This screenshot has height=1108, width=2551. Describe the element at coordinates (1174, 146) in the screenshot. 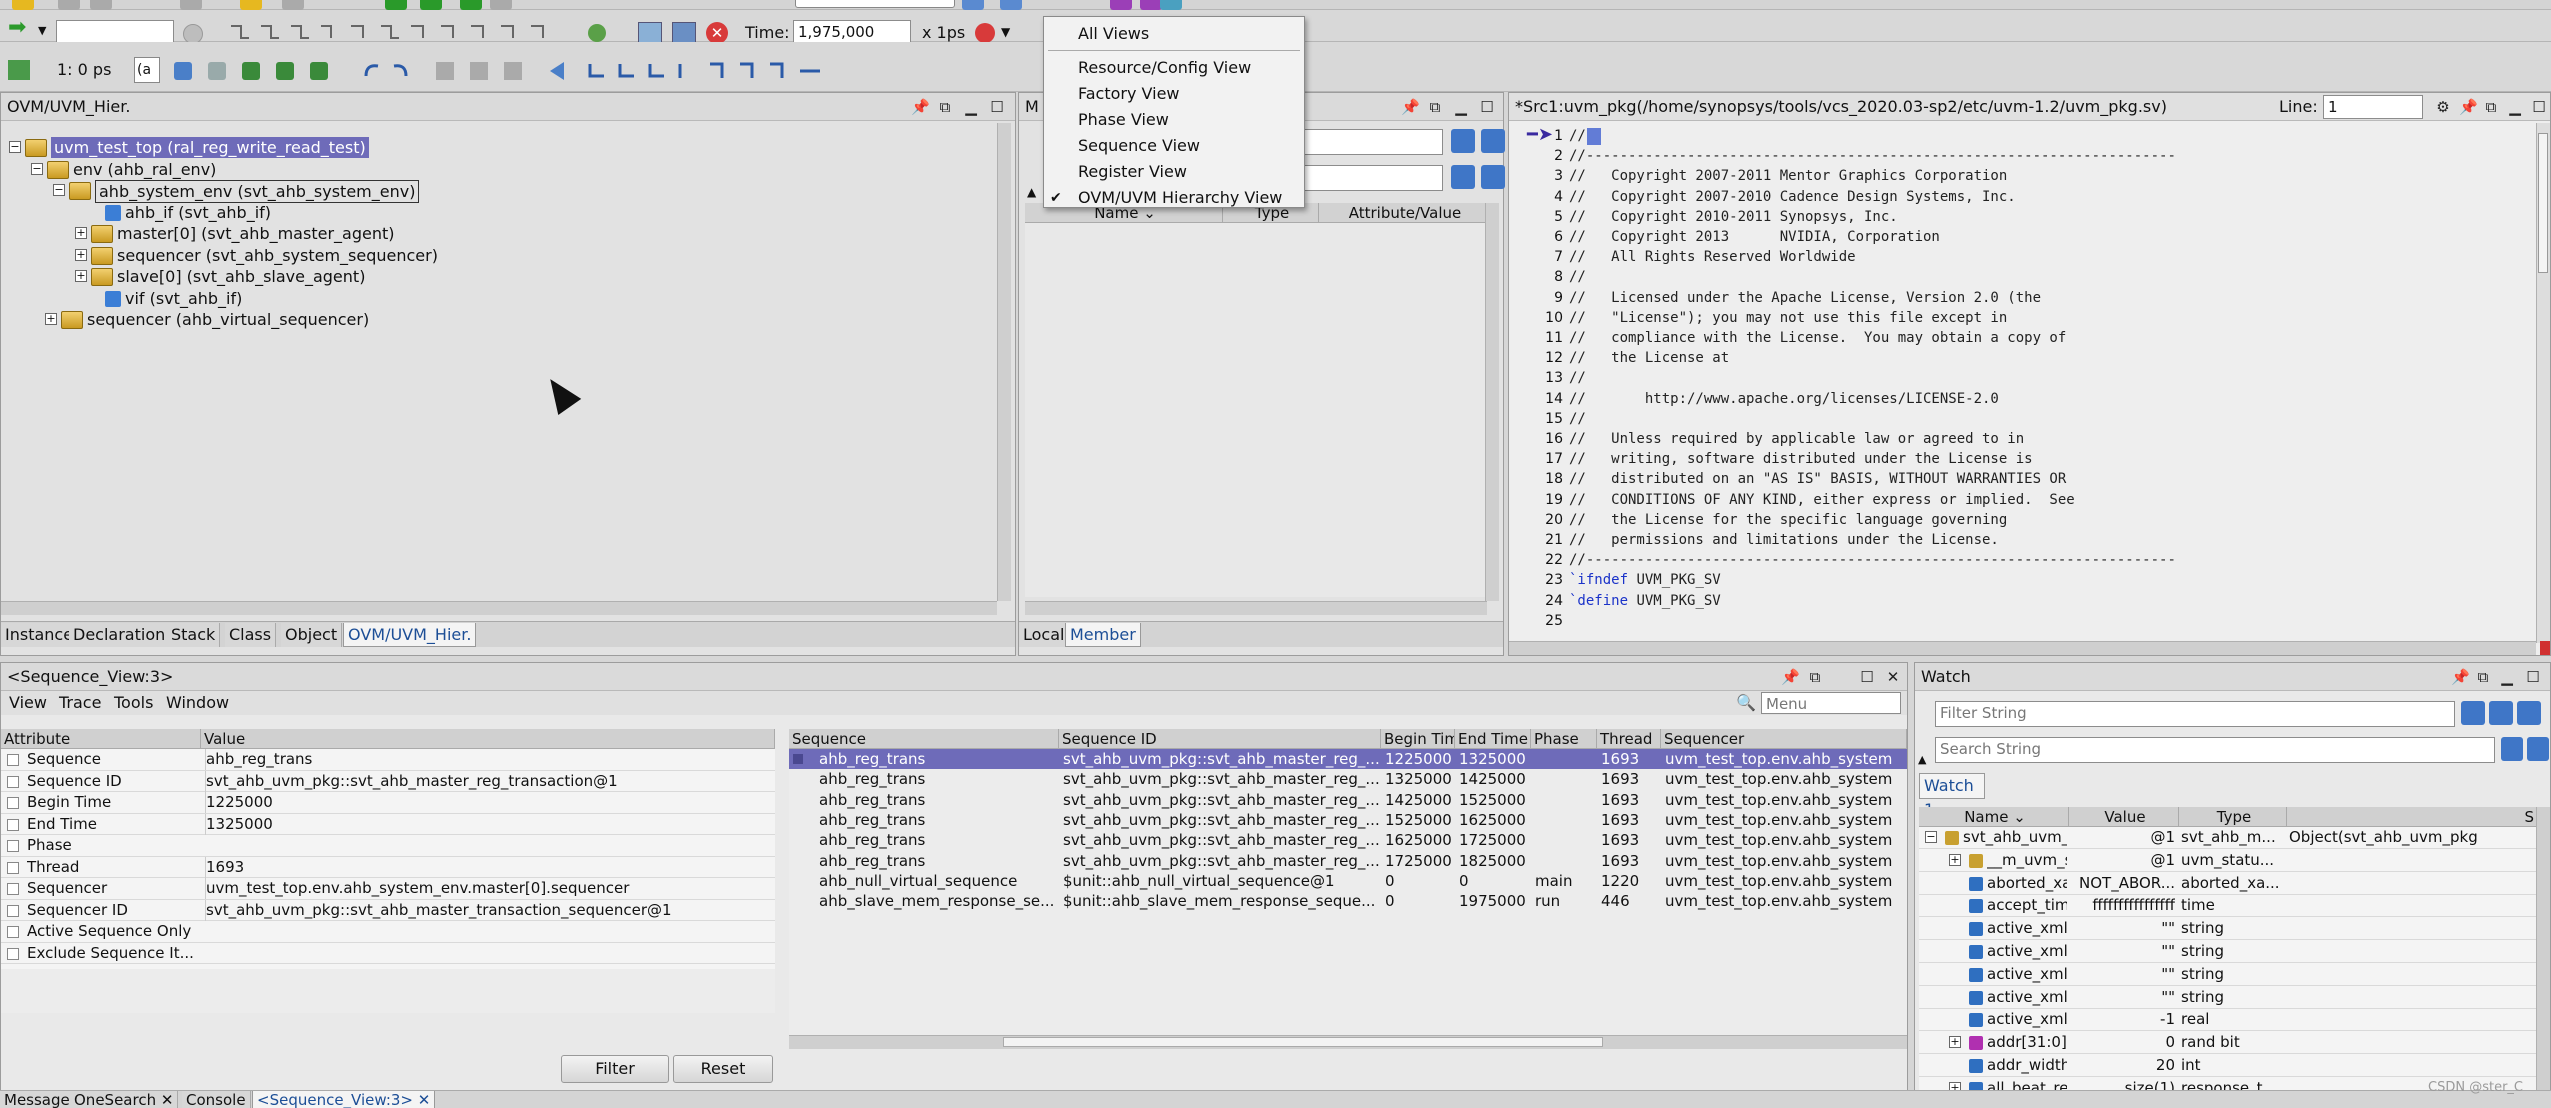

I see `menu-item: Sequence View` at that location.